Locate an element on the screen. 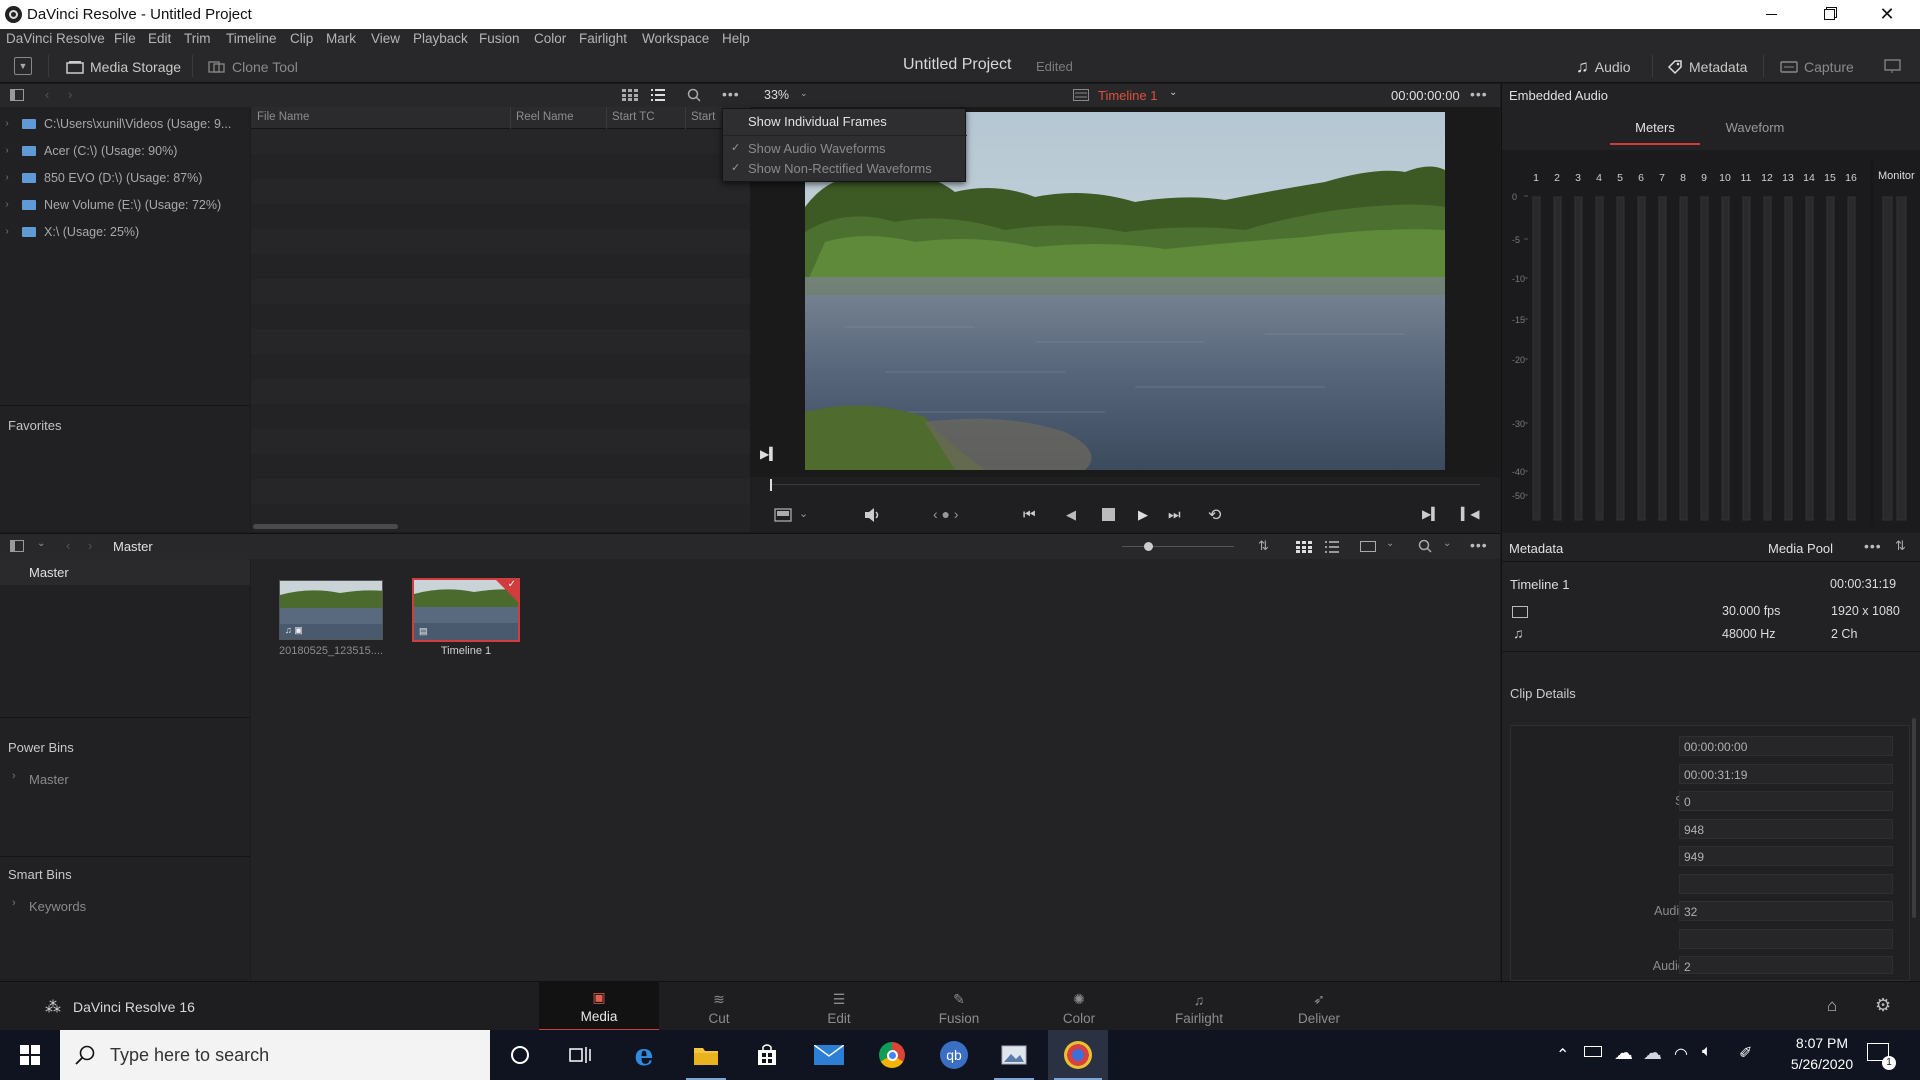  qbittorrent-icon: qb is located at coordinates (954, 1055).